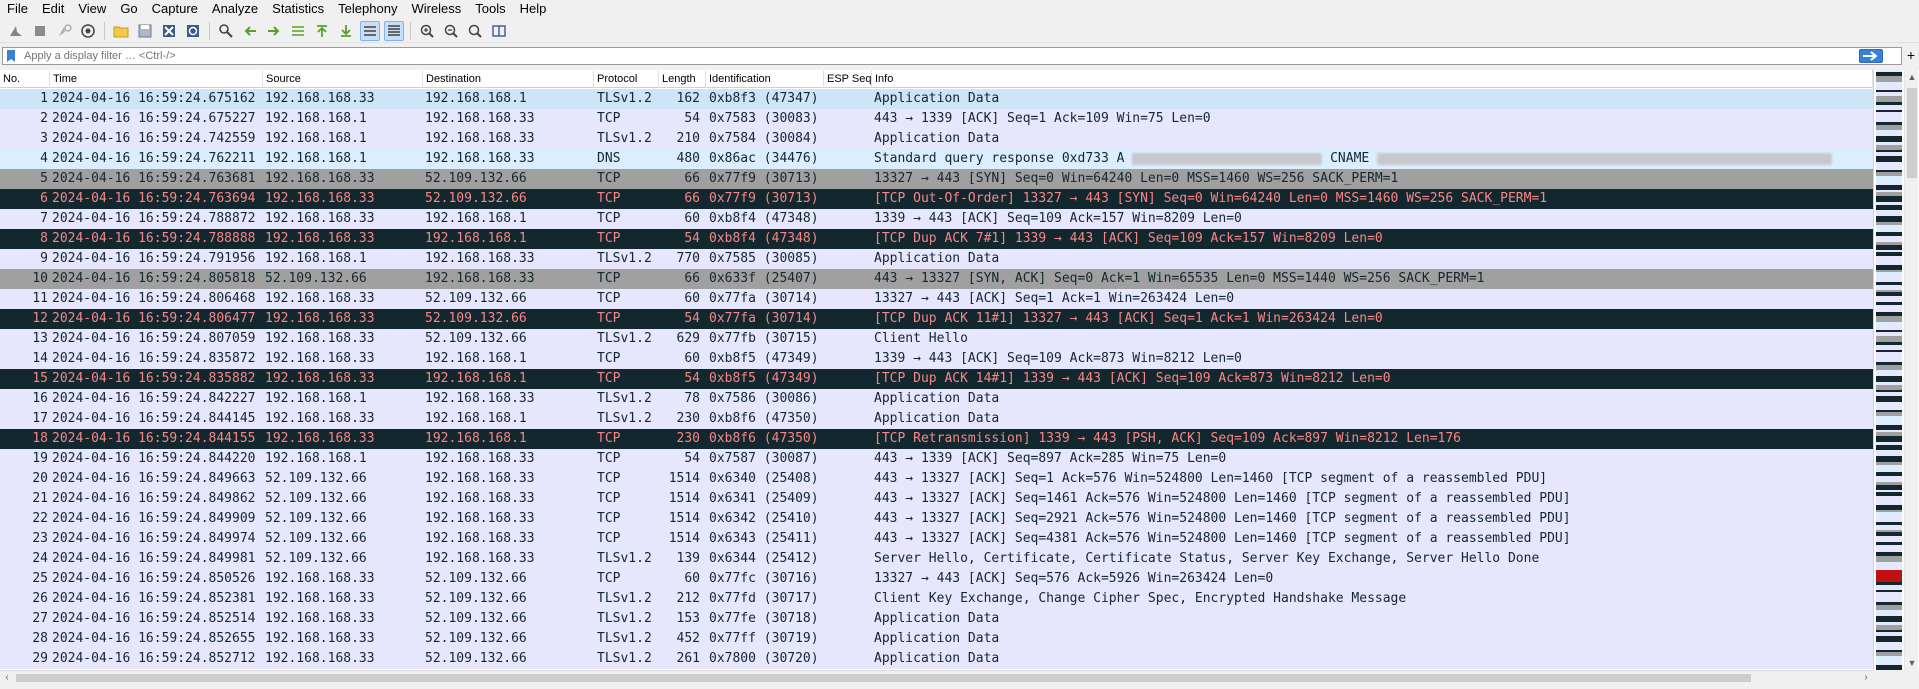 This screenshot has width=1919, height=689. Describe the element at coordinates (145, 31) in the screenshot. I see `save-file-icon` at that location.